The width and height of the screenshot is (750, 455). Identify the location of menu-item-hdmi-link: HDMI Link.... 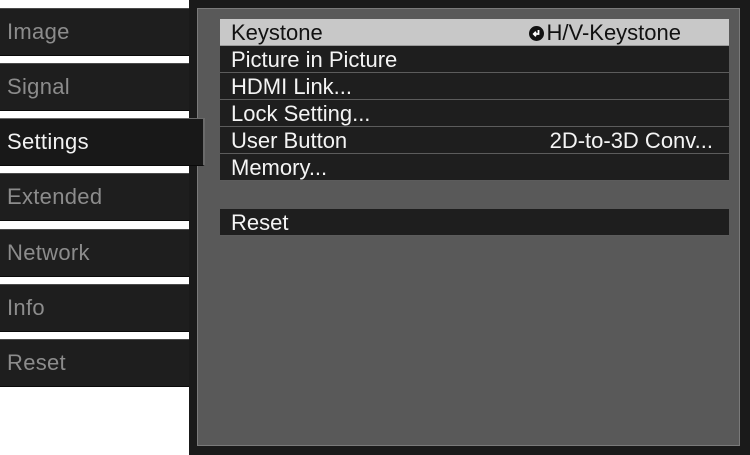
(474, 86).